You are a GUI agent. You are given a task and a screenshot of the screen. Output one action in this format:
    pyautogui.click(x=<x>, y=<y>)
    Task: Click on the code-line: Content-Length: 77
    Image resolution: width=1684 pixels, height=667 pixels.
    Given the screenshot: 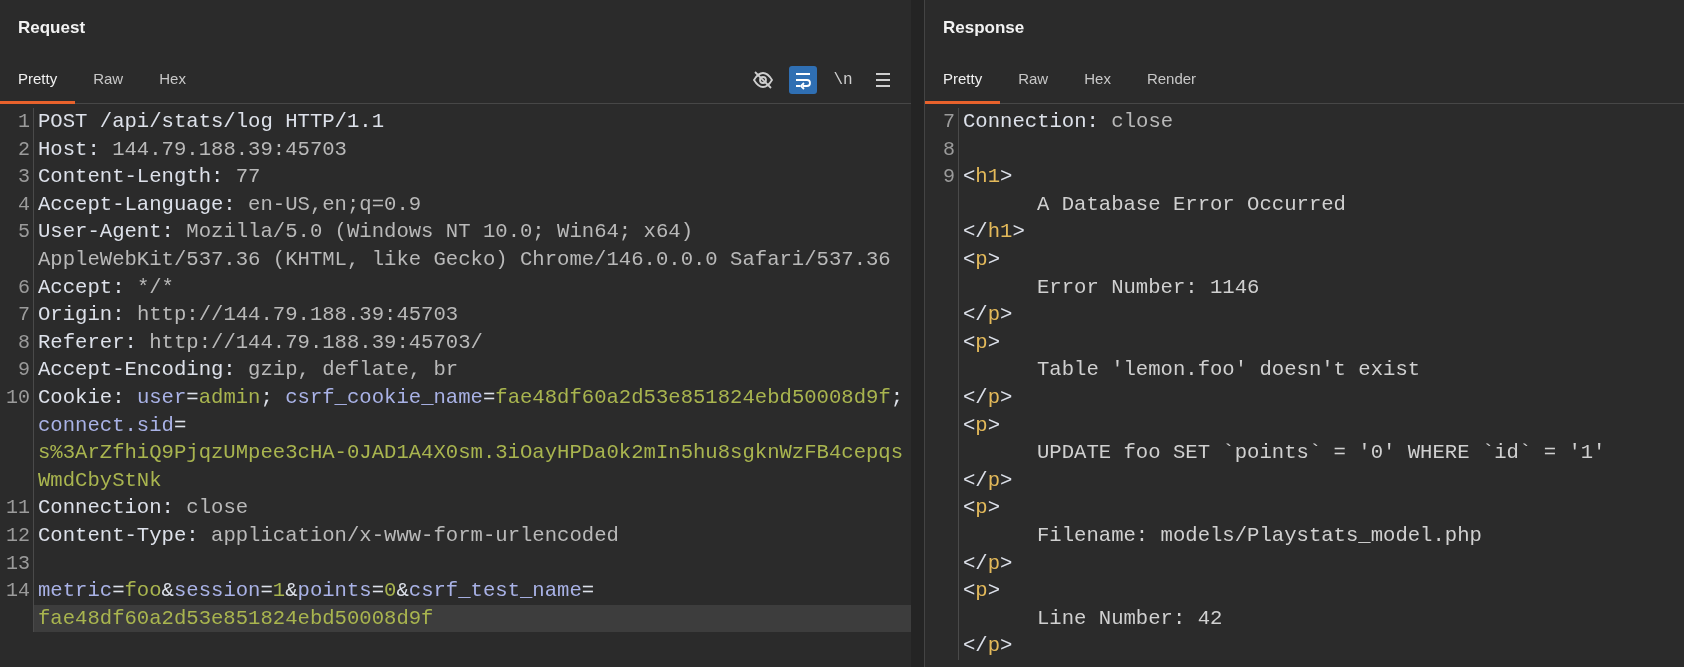 What is the action you would take?
    pyautogui.click(x=149, y=177)
    